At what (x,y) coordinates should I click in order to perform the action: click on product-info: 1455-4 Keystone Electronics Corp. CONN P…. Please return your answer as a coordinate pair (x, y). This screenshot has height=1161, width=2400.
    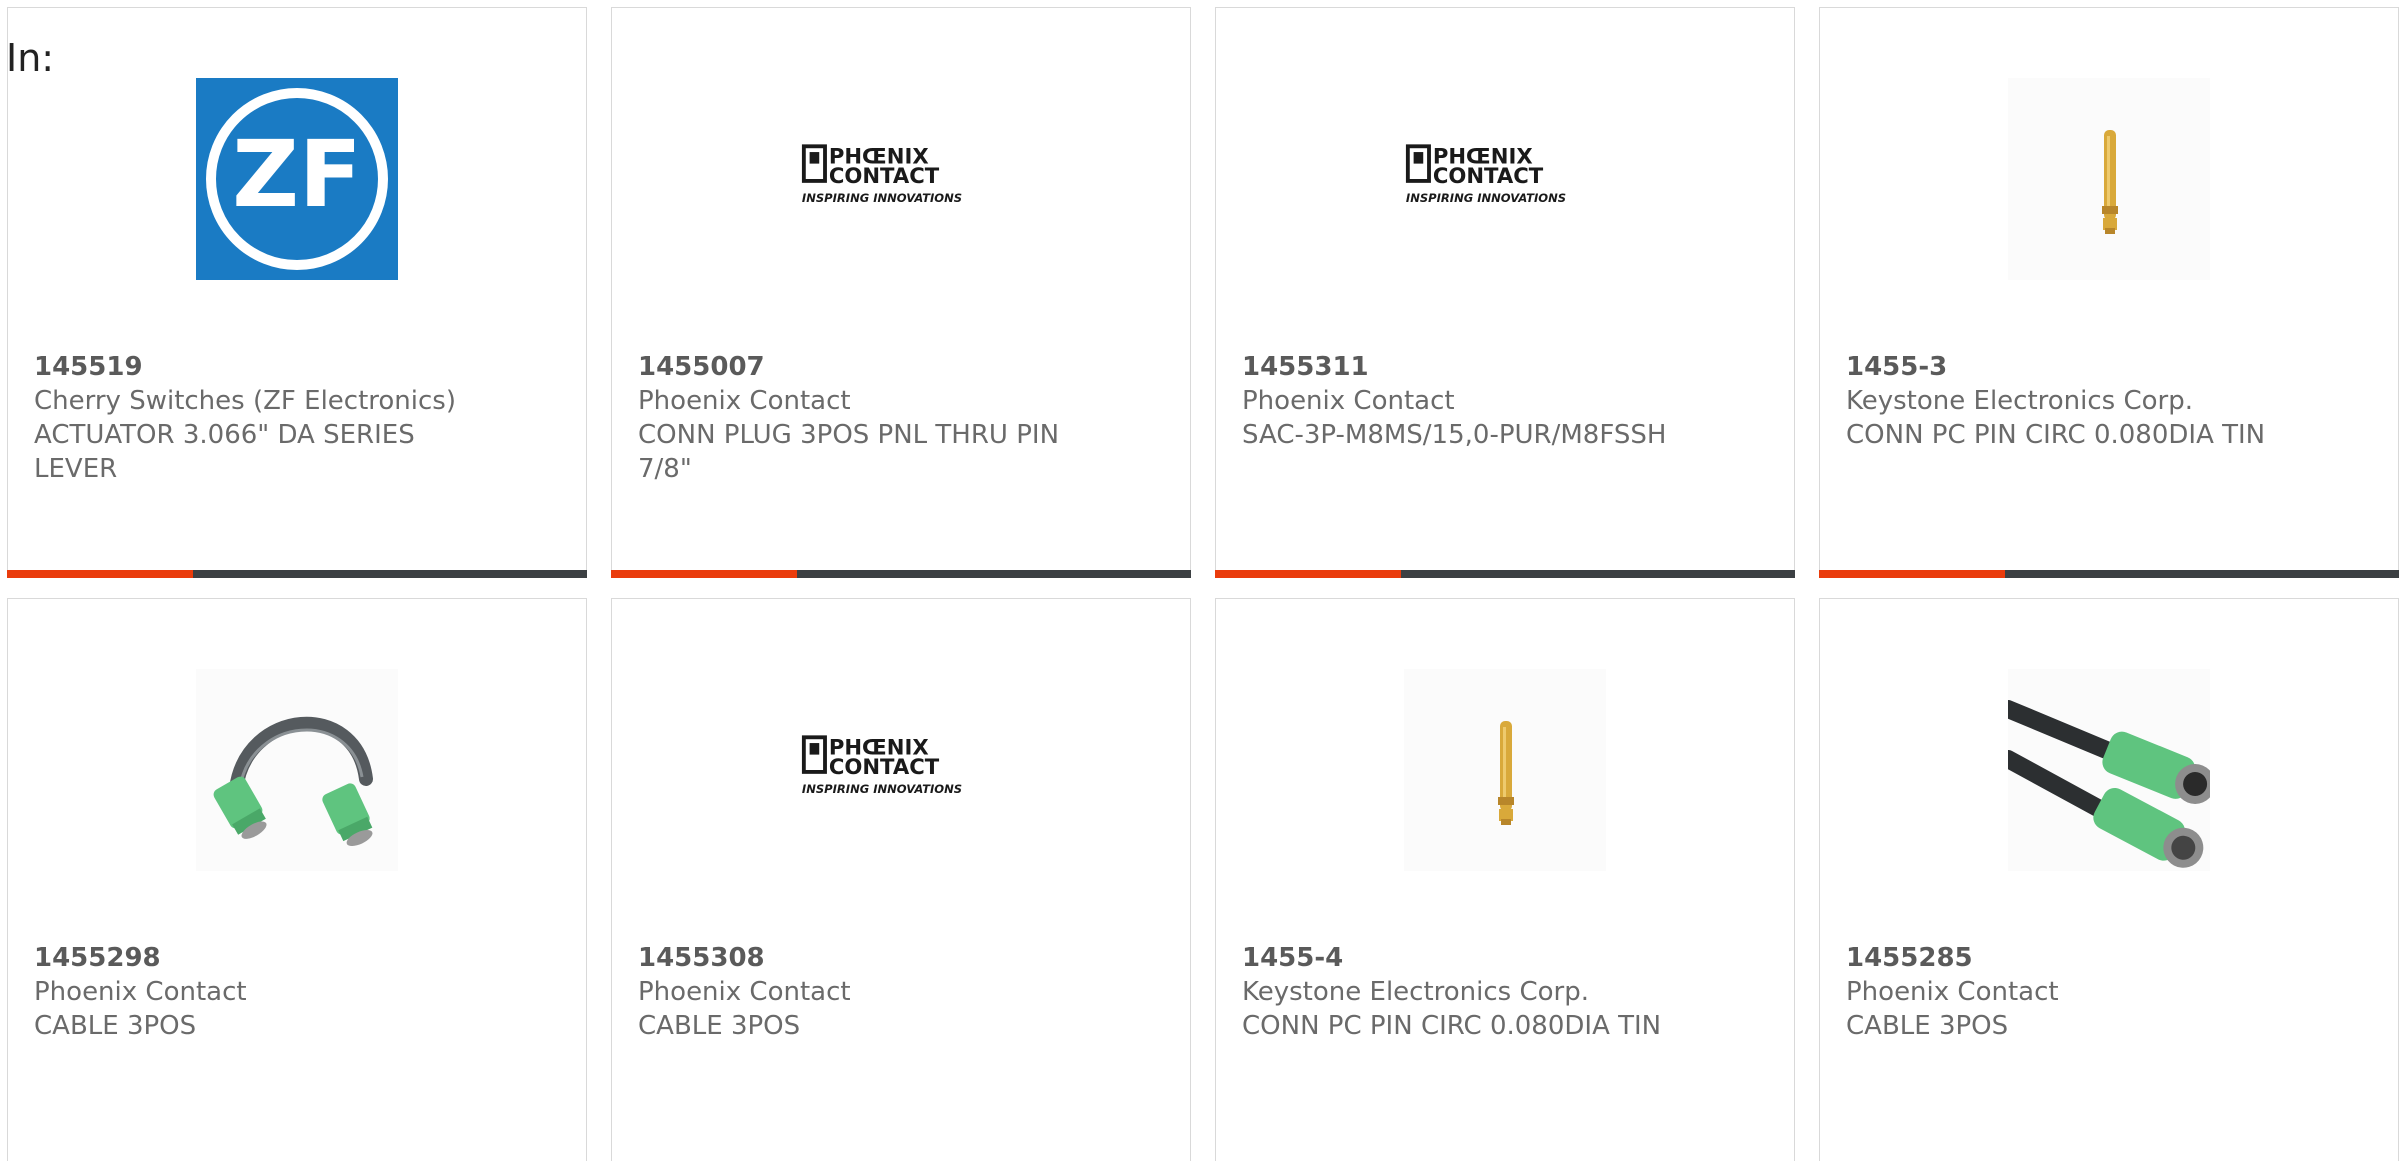
    Looking at the image, I should click on (1505, 992).